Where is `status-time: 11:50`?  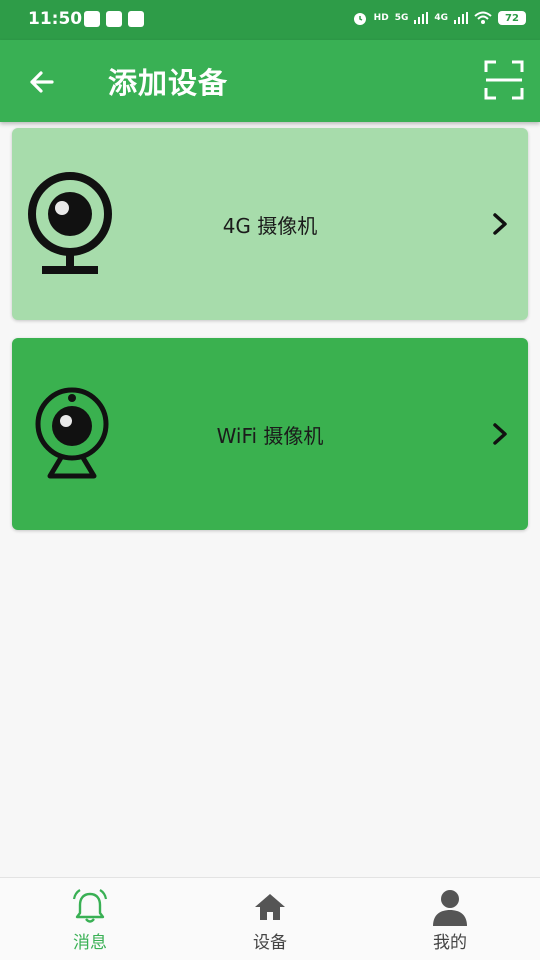 status-time: 11:50 is located at coordinates (55, 19).